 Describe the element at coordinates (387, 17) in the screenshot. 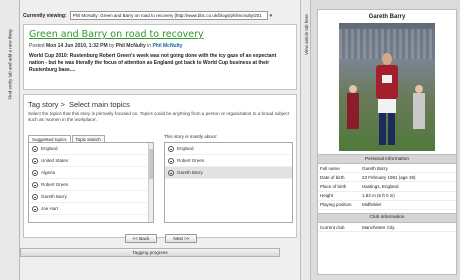

I see `entity-name: Gareth Barry` at that location.